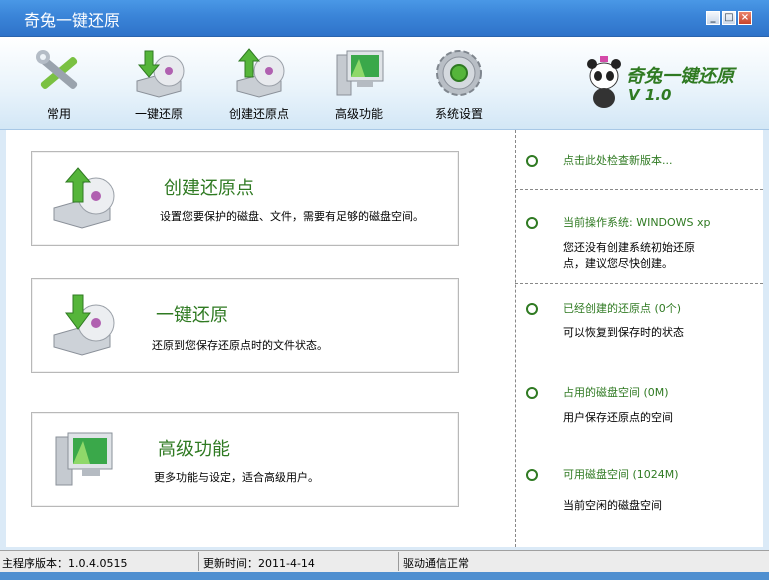 This screenshot has height=580, width=769. I want to click on os-label: 当前操作系统: WINDOWS xp, so click(637, 222).